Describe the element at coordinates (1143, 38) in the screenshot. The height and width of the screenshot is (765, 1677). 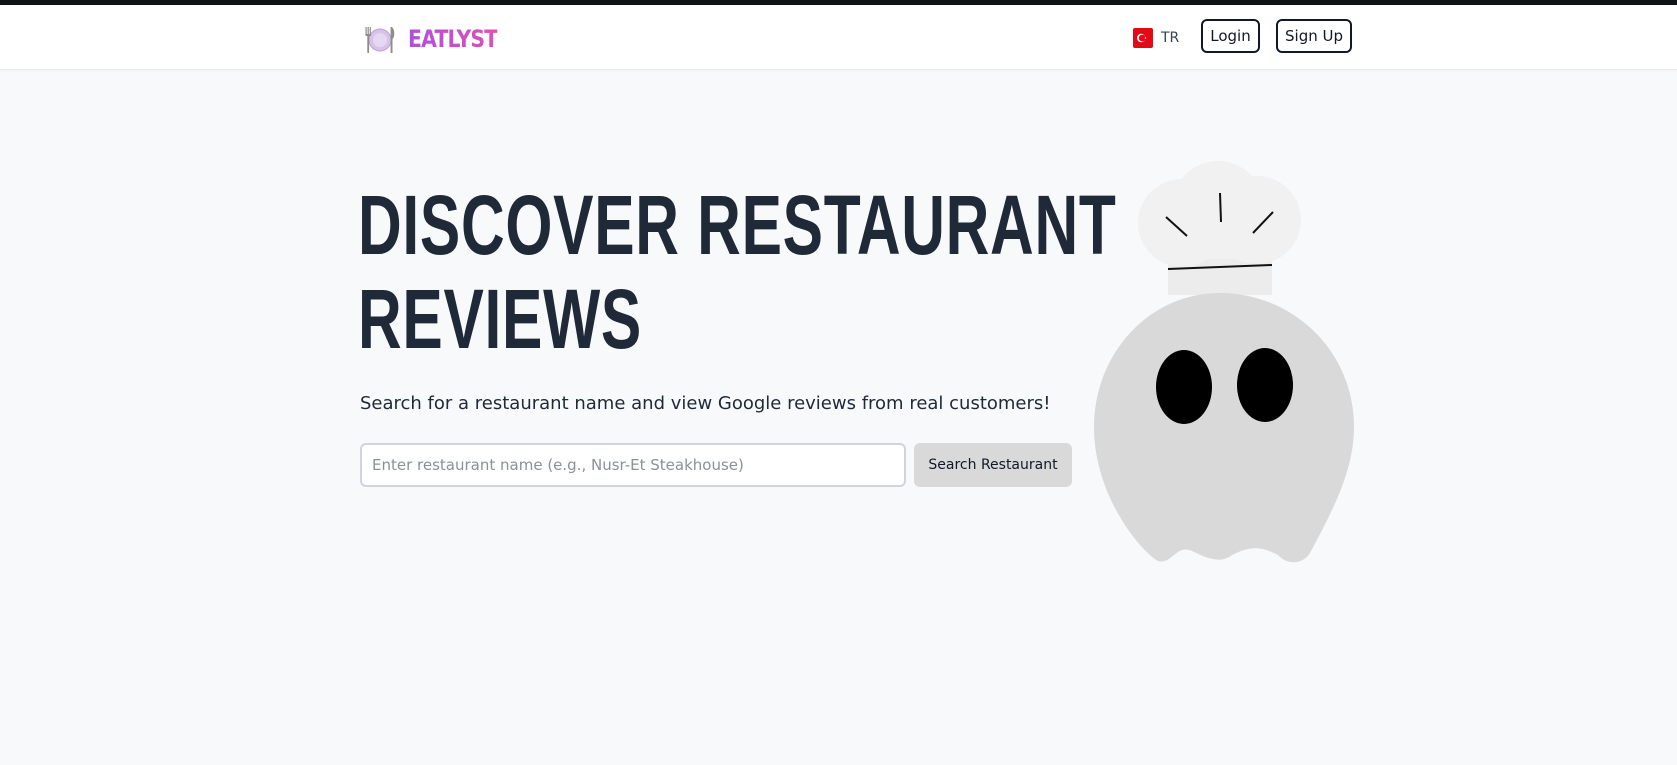
I see `flag-turkey-icon` at that location.